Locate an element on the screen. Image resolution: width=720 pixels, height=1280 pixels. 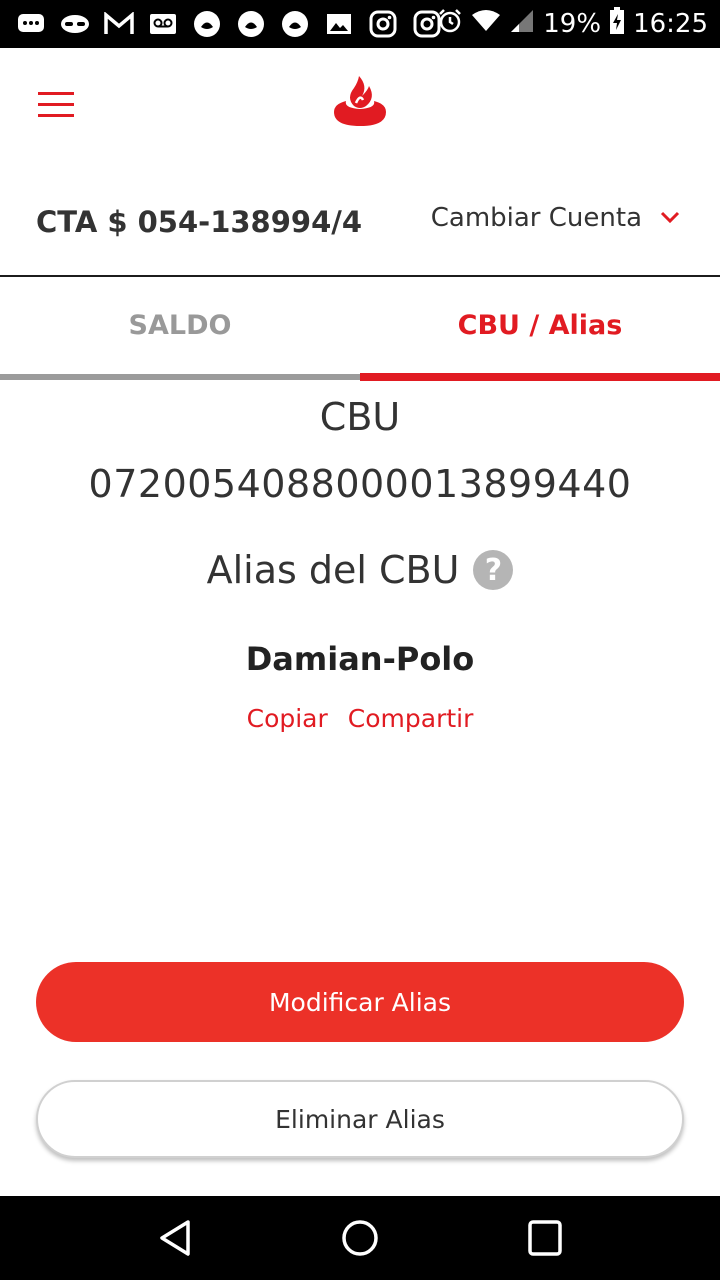
account-selector: CTA $ 054-138994/4 Cambiar Cuenta is located at coordinates (360, 226).